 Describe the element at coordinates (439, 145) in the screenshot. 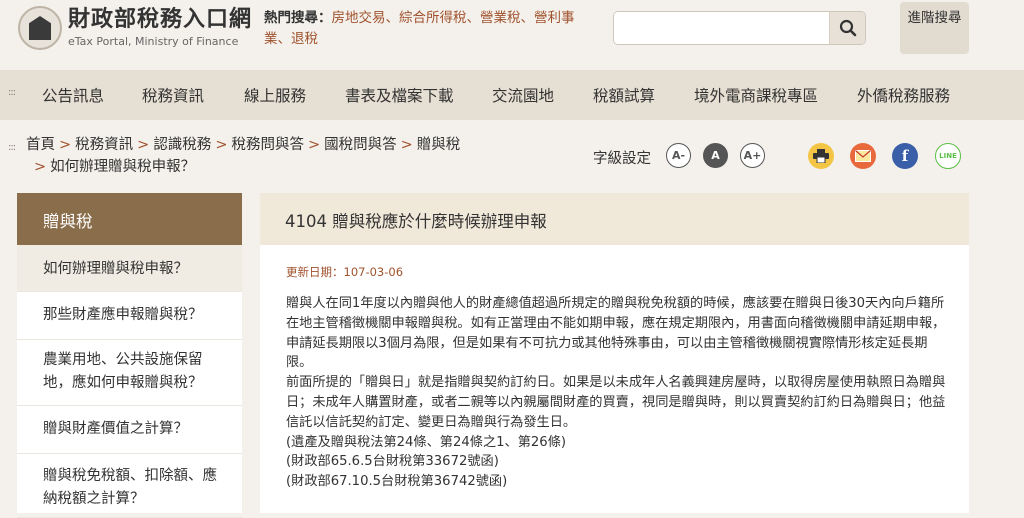

I see `breadcrumb-gift-tax: 贈與稅` at that location.